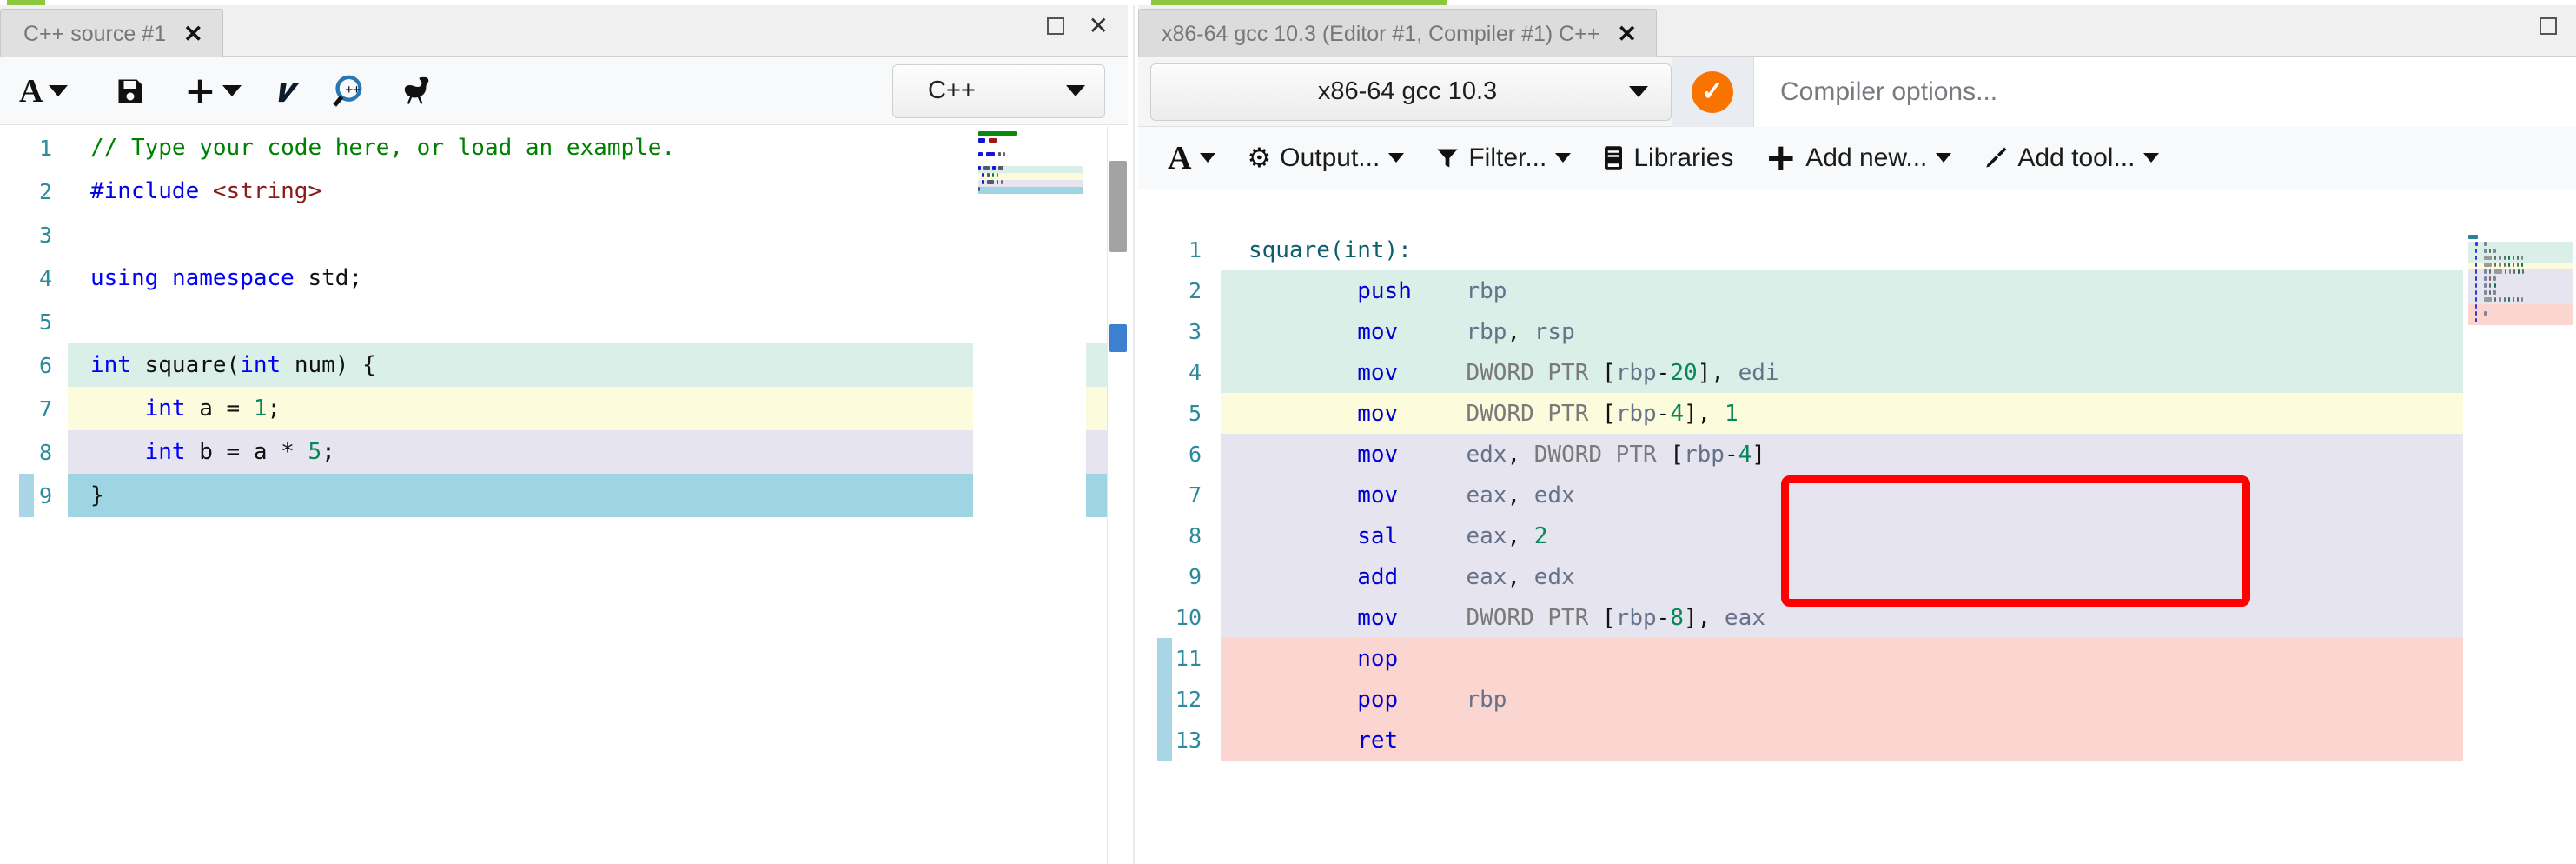  I want to click on line-number: 9, so click(1195, 576).